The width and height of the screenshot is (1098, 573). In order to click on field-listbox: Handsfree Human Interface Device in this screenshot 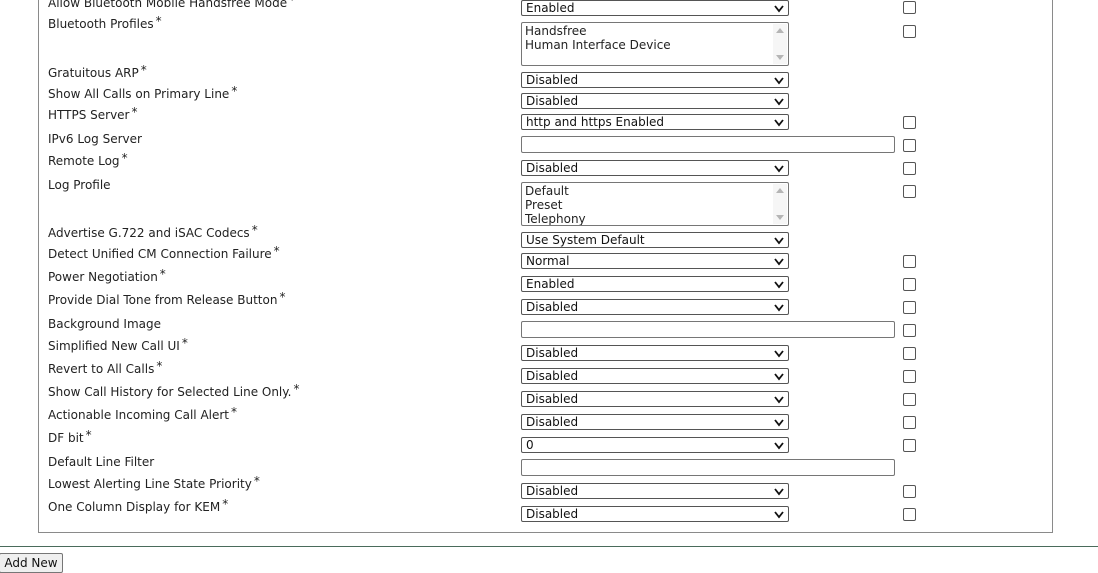, I will do `click(655, 44)`.